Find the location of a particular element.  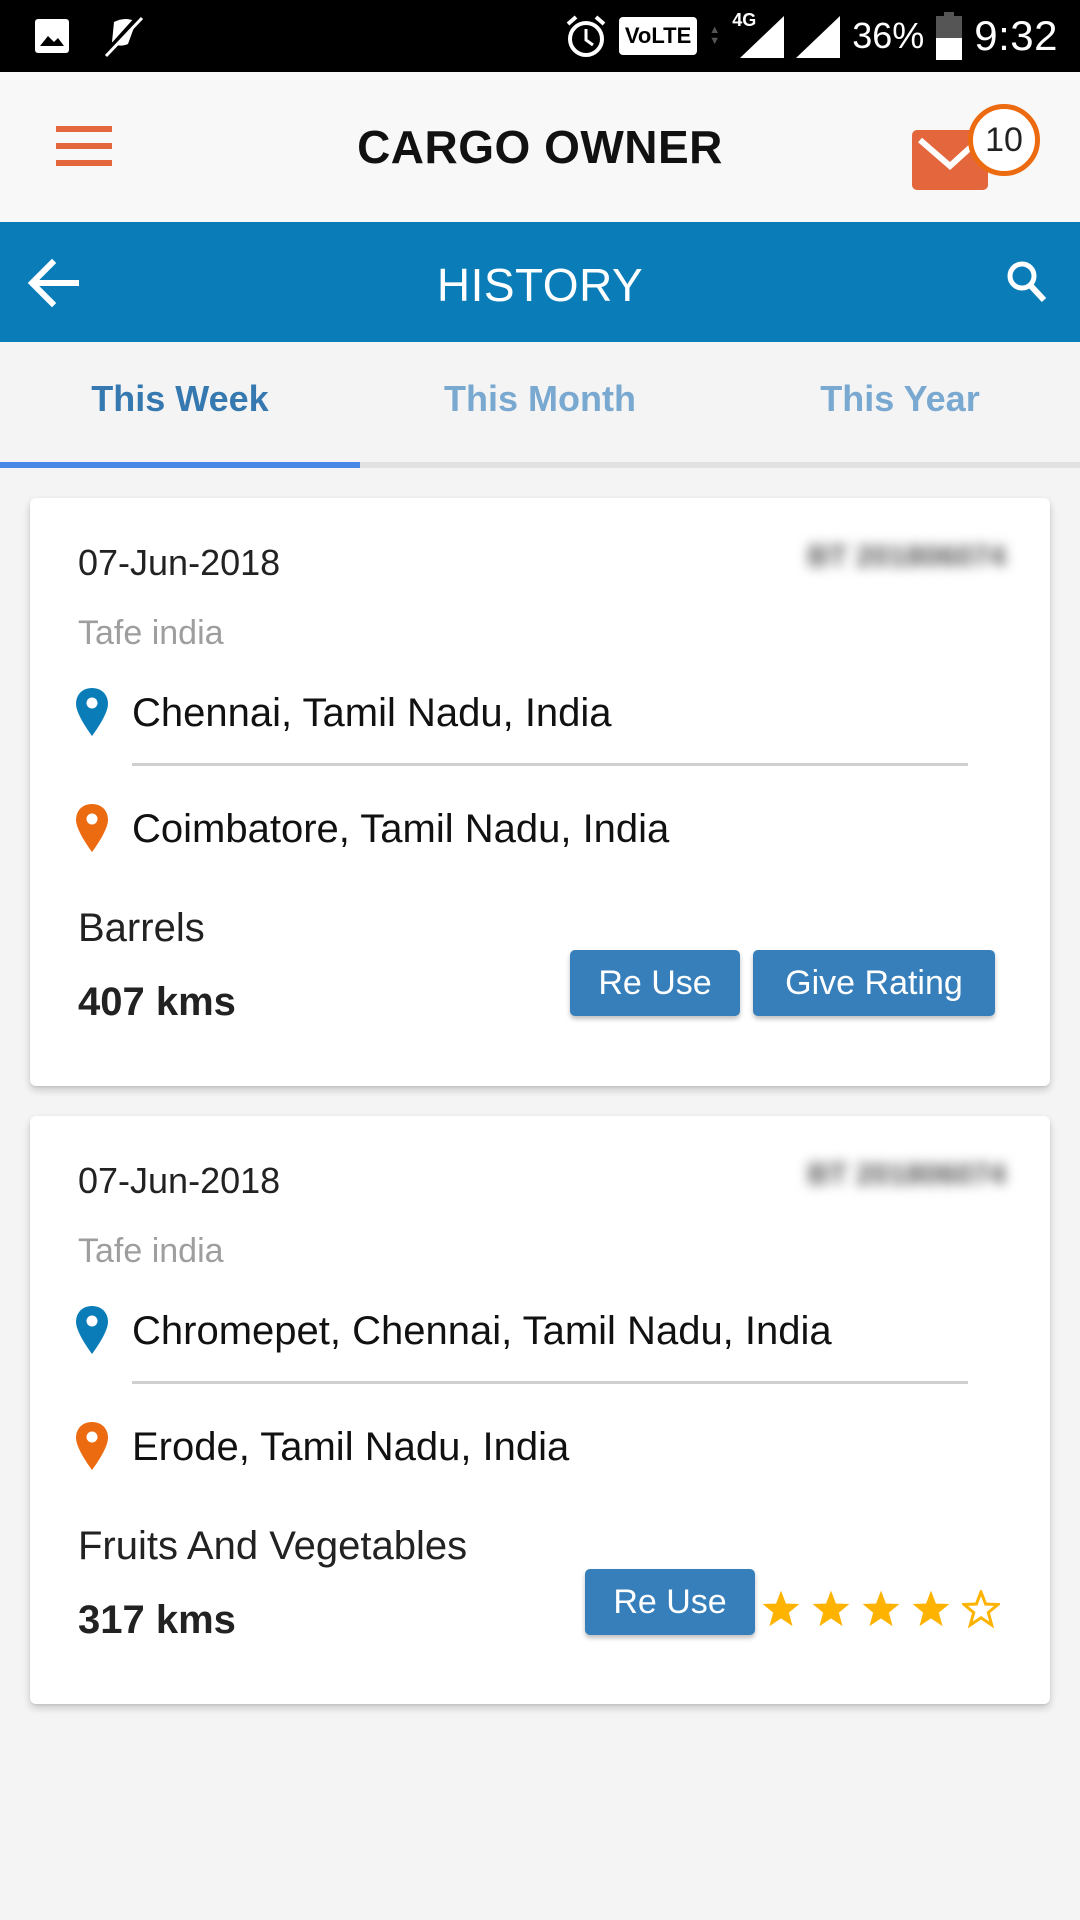

period-tabs: This Week This Month This Year is located at coordinates (540, 405).